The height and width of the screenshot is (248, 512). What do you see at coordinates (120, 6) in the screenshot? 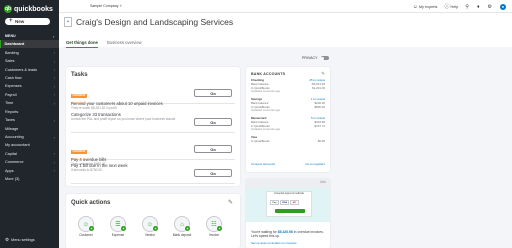
I see `chevron-down-icon: ˅` at bounding box center [120, 6].